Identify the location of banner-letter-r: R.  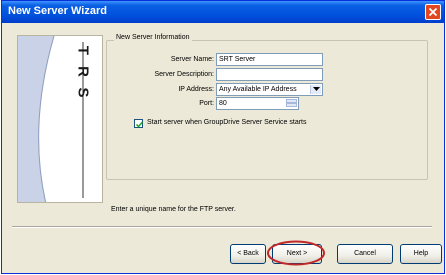
(83, 71).